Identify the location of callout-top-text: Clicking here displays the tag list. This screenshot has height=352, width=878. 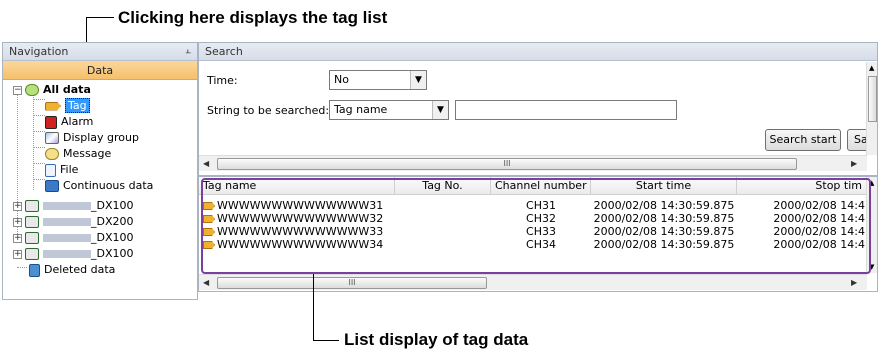
(253, 17).